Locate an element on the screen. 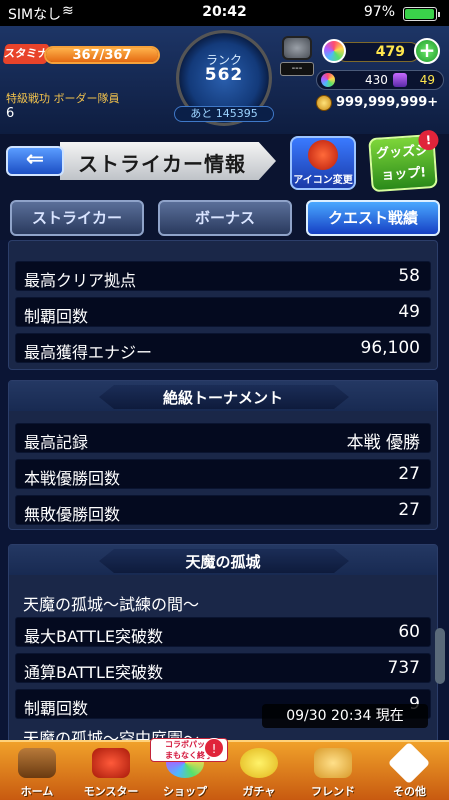 The height and width of the screenshot is (800, 449). exp-remaining: あと 145395 is located at coordinates (224, 114).